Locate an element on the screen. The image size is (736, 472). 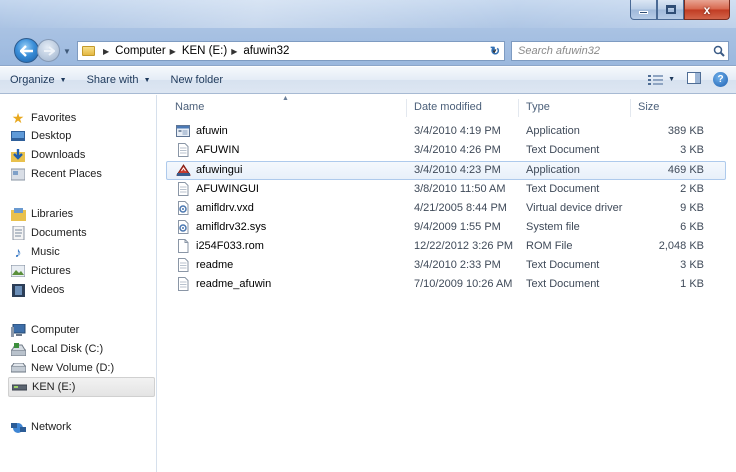
music-icon: ♪ is located at coordinates (18, 252).